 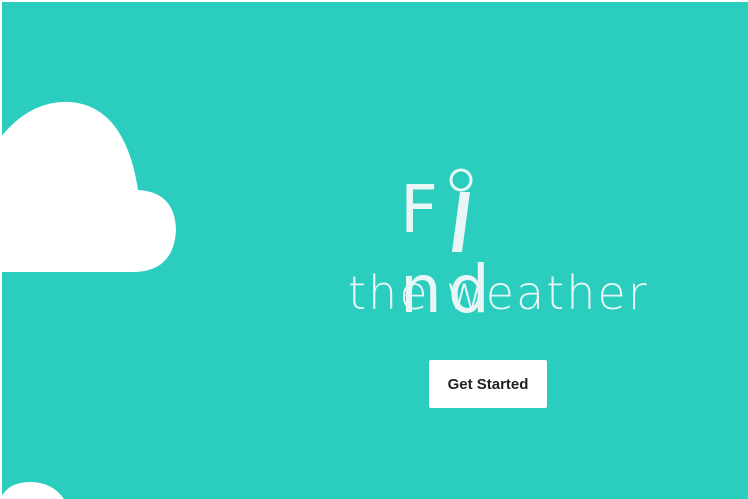 I want to click on hero-subtitle: the weather, so click(x=498, y=293).